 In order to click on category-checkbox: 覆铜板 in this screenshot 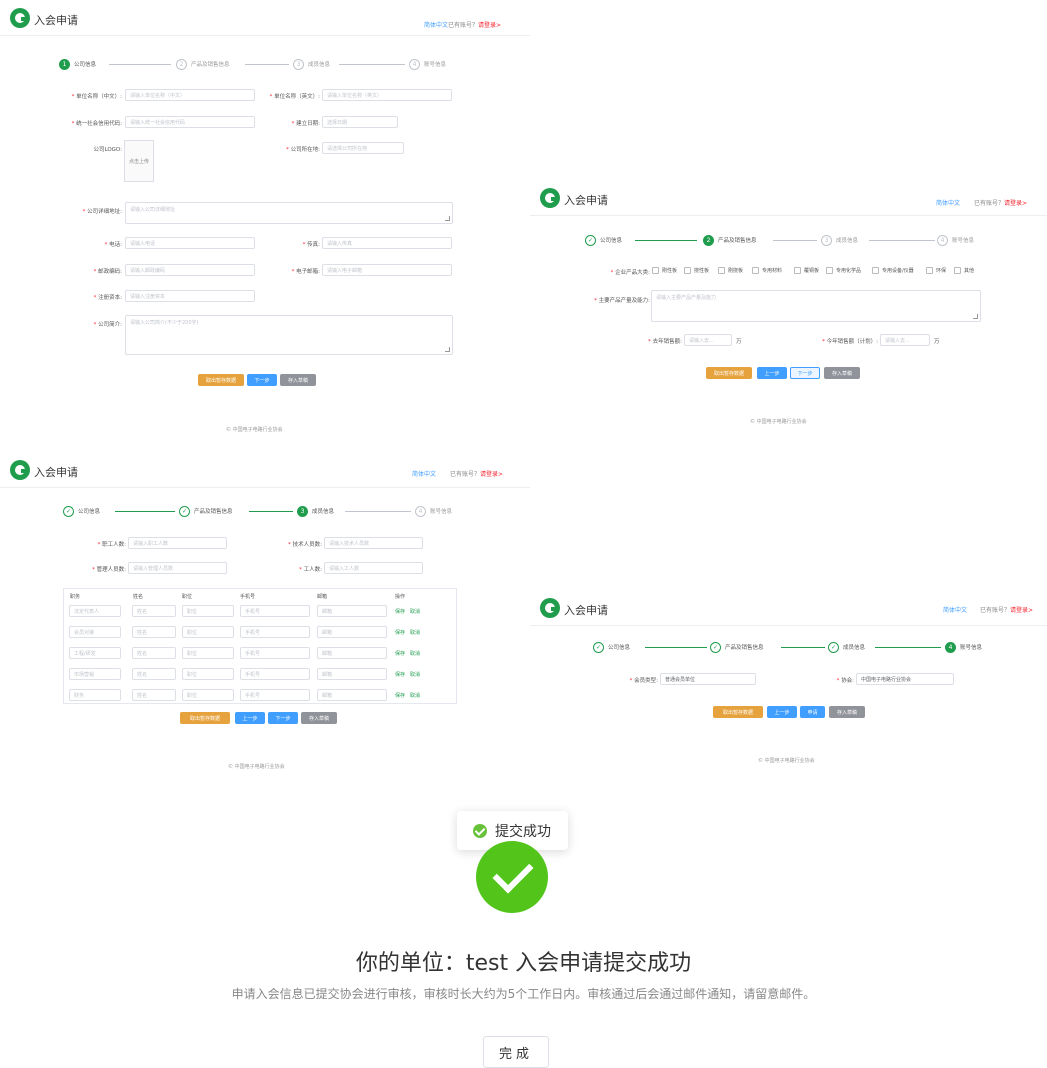, I will do `click(806, 270)`.